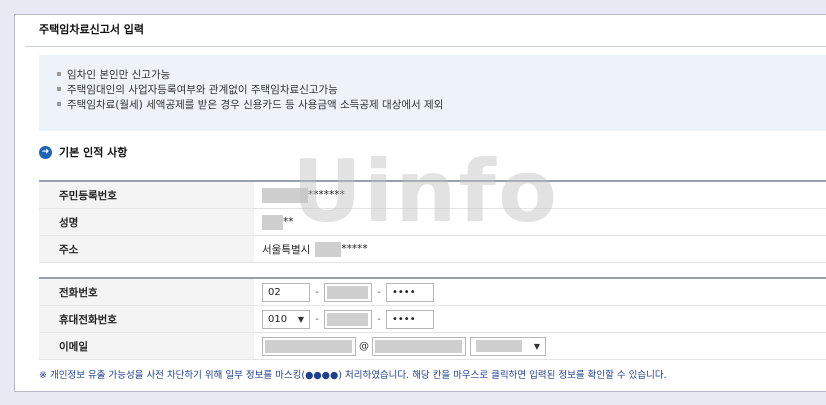 The height and width of the screenshot is (405, 826). Describe the element at coordinates (540, 249) in the screenshot. I see `address-value: 서울특별시 *****` at that location.